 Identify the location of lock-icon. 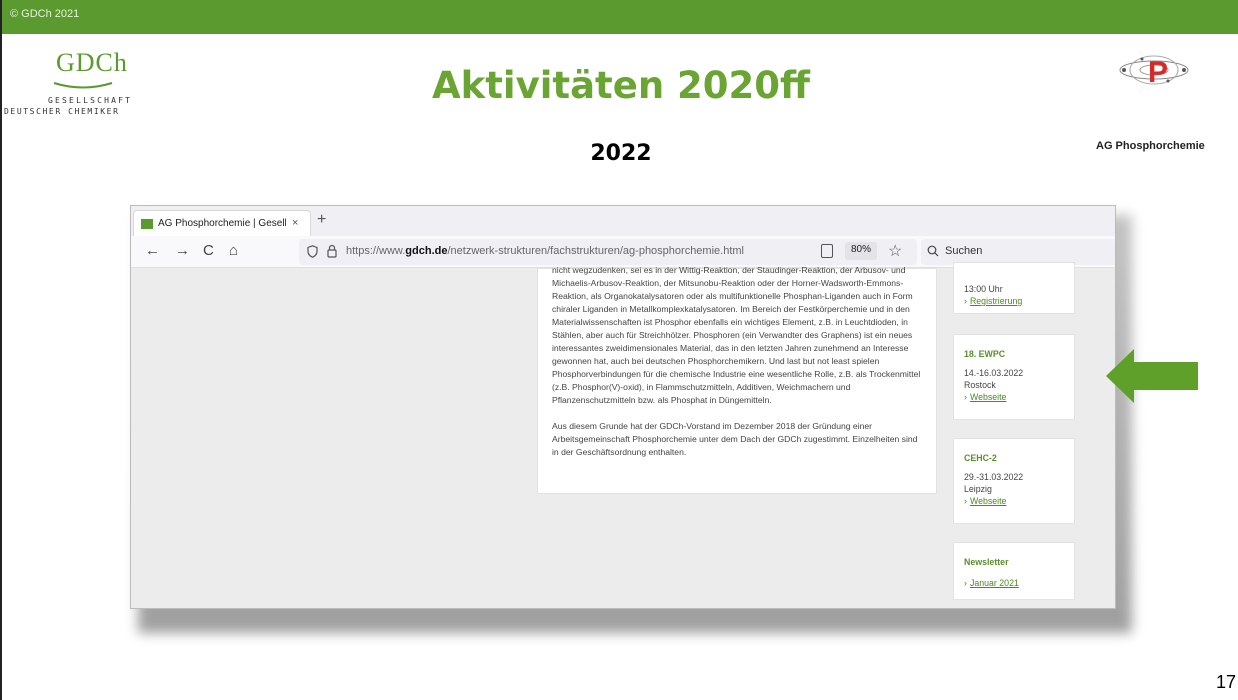
(332, 251).